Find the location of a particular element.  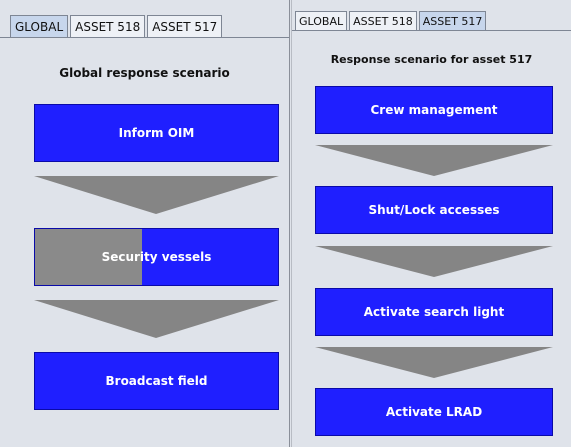

shut-lock-accesses-button: Shut/Lock accesses is located at coordinates (434, 210).